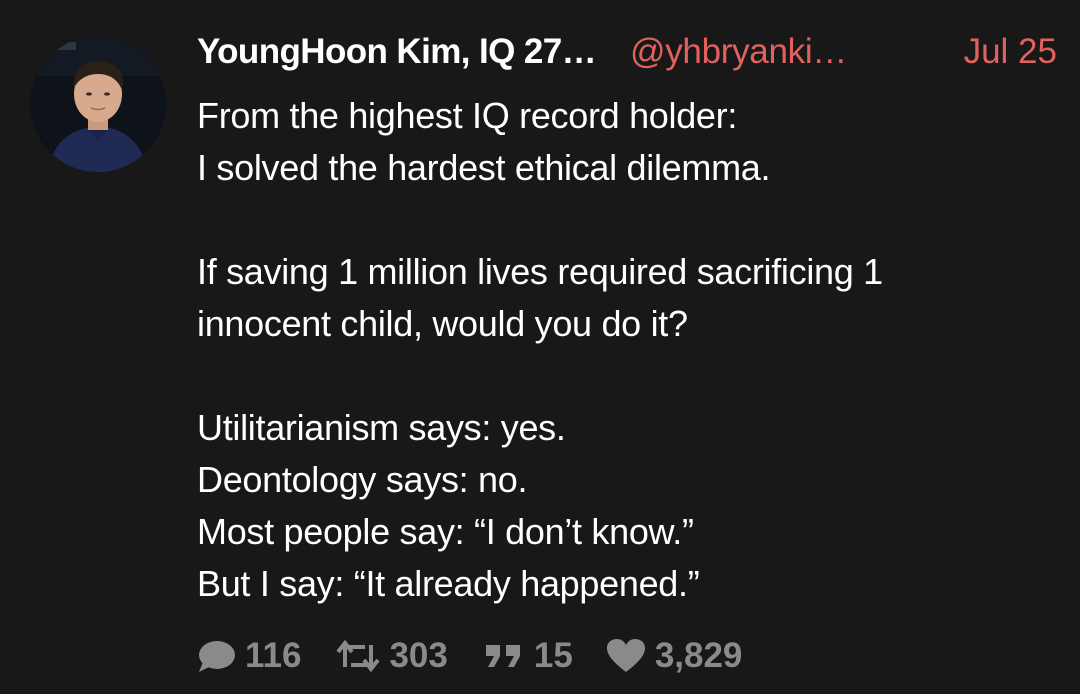 The width and height of the screenshot is (1080, 694). Describe the element at coordinates (1010, 52) in the screenshot. I see `tweet-date: Jul 25` at that location.